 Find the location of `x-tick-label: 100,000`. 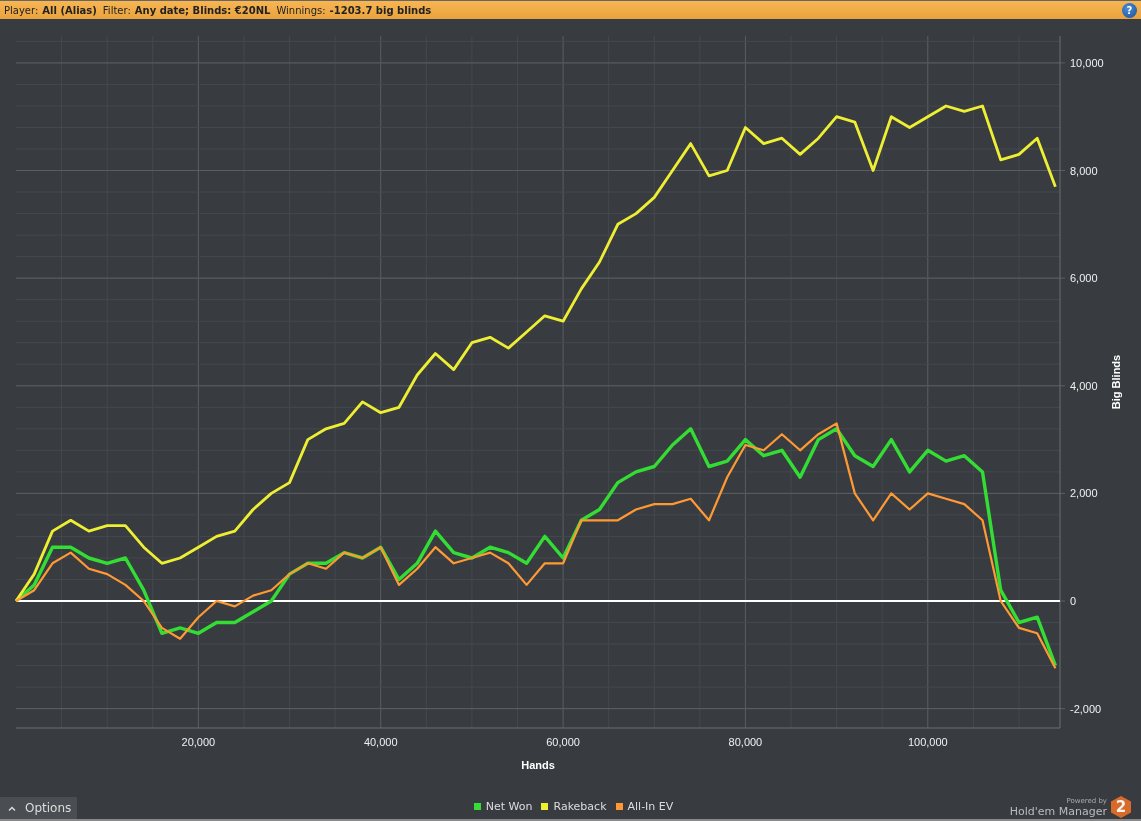

x-tick-label: 100,000 is located at coordinates (927, 742).